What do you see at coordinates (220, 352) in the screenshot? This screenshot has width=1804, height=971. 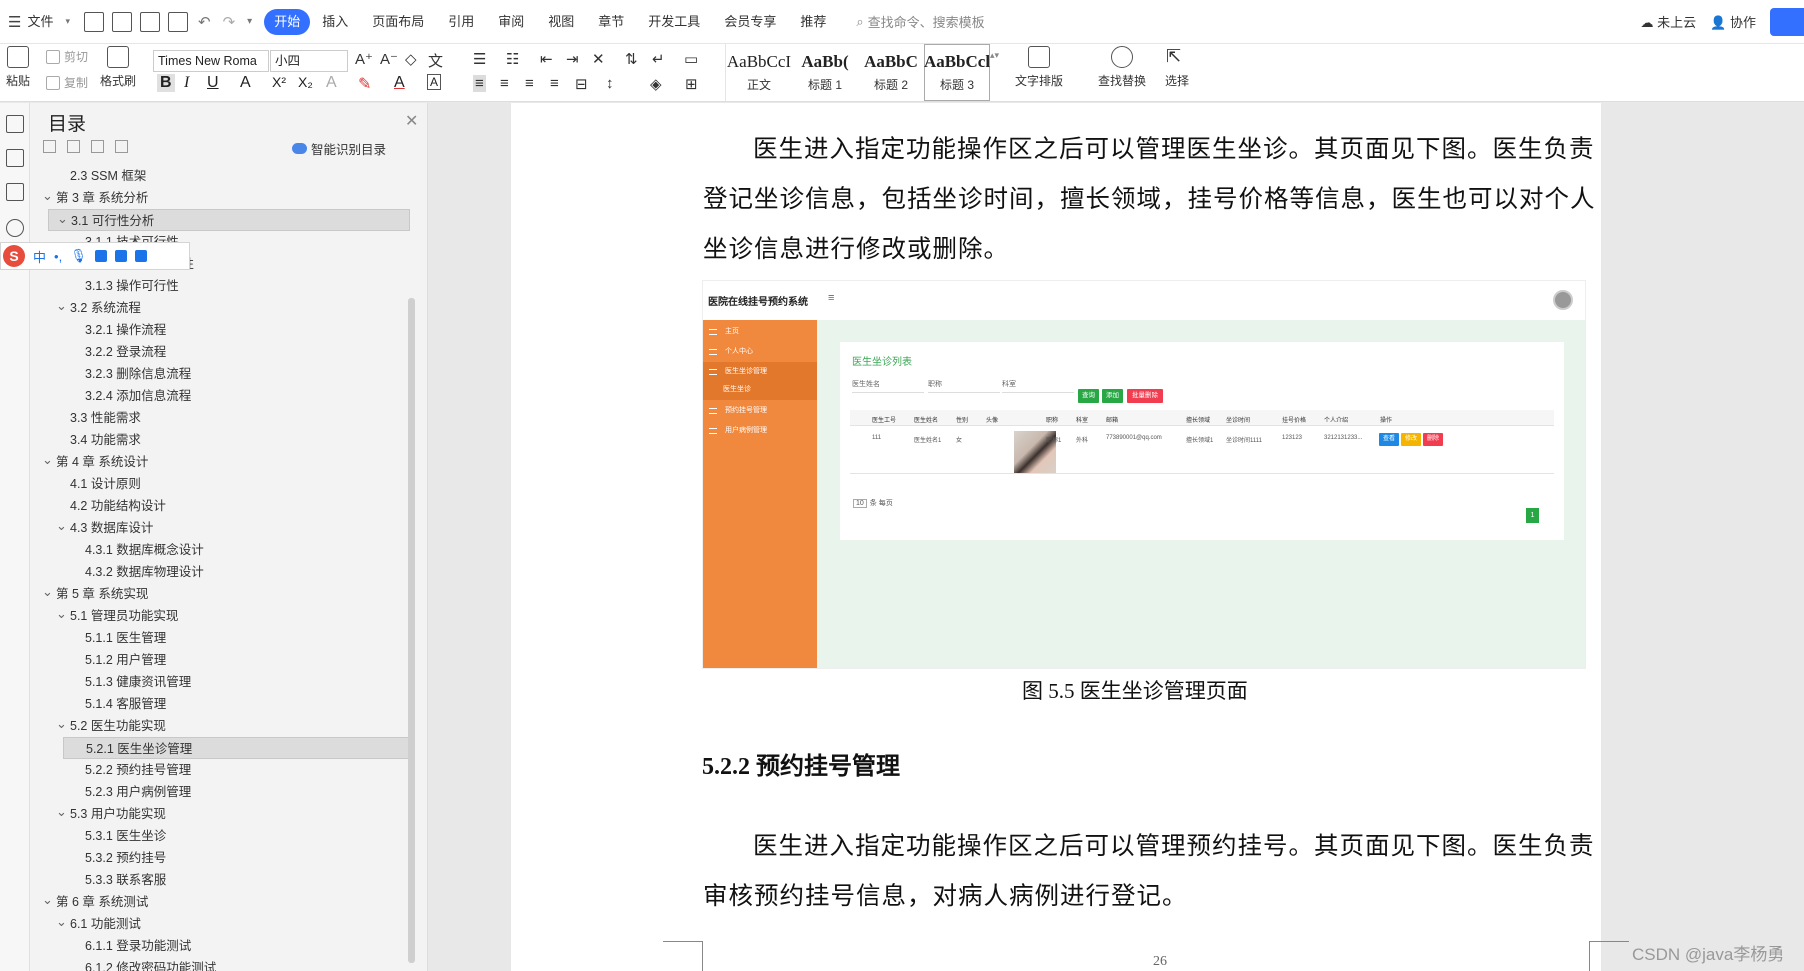 I see `toc-item: 3.2.2 登录流程` at bounding box center [220, 352].